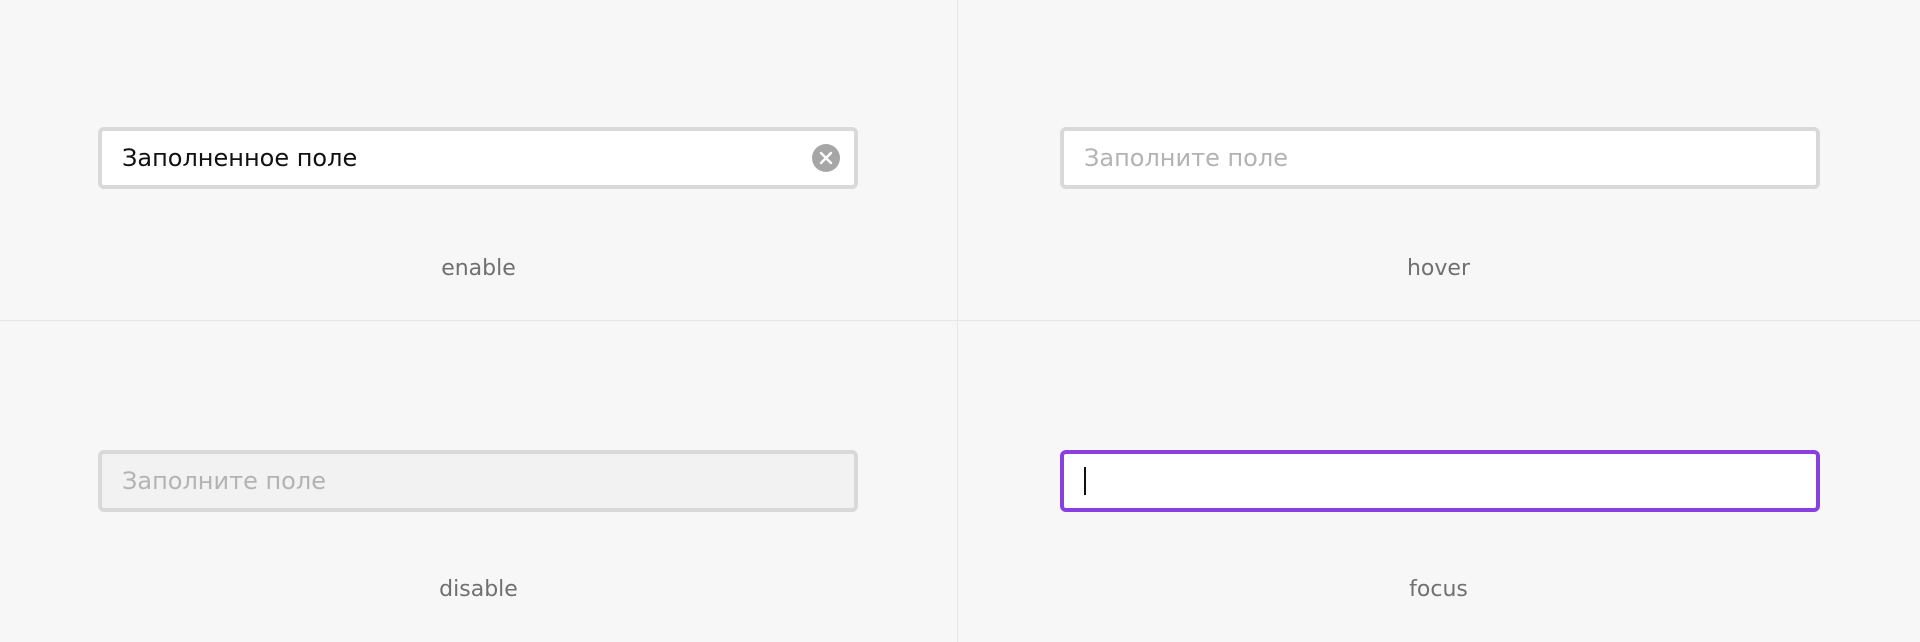  What do you see at coordinates (240, 158) in the screenshot?
I see `field-value: Заполненное поле` at bounding box center [240, 158].